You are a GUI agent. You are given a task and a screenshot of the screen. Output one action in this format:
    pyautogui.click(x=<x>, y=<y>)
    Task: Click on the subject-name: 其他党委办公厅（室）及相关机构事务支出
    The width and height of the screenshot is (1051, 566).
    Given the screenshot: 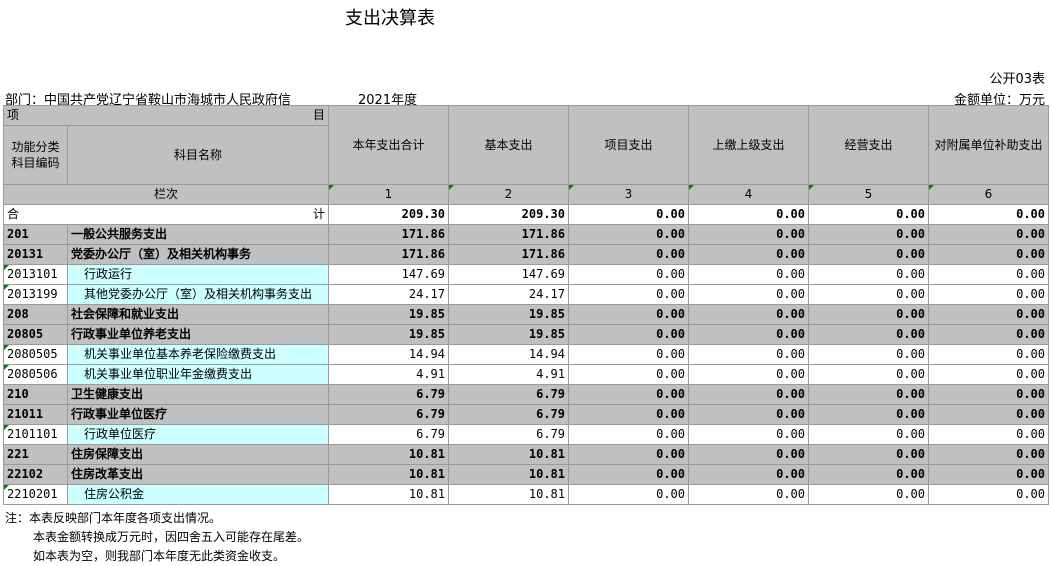 What is the action you would take?
    pyautogui.click(x=198, y=294)
    